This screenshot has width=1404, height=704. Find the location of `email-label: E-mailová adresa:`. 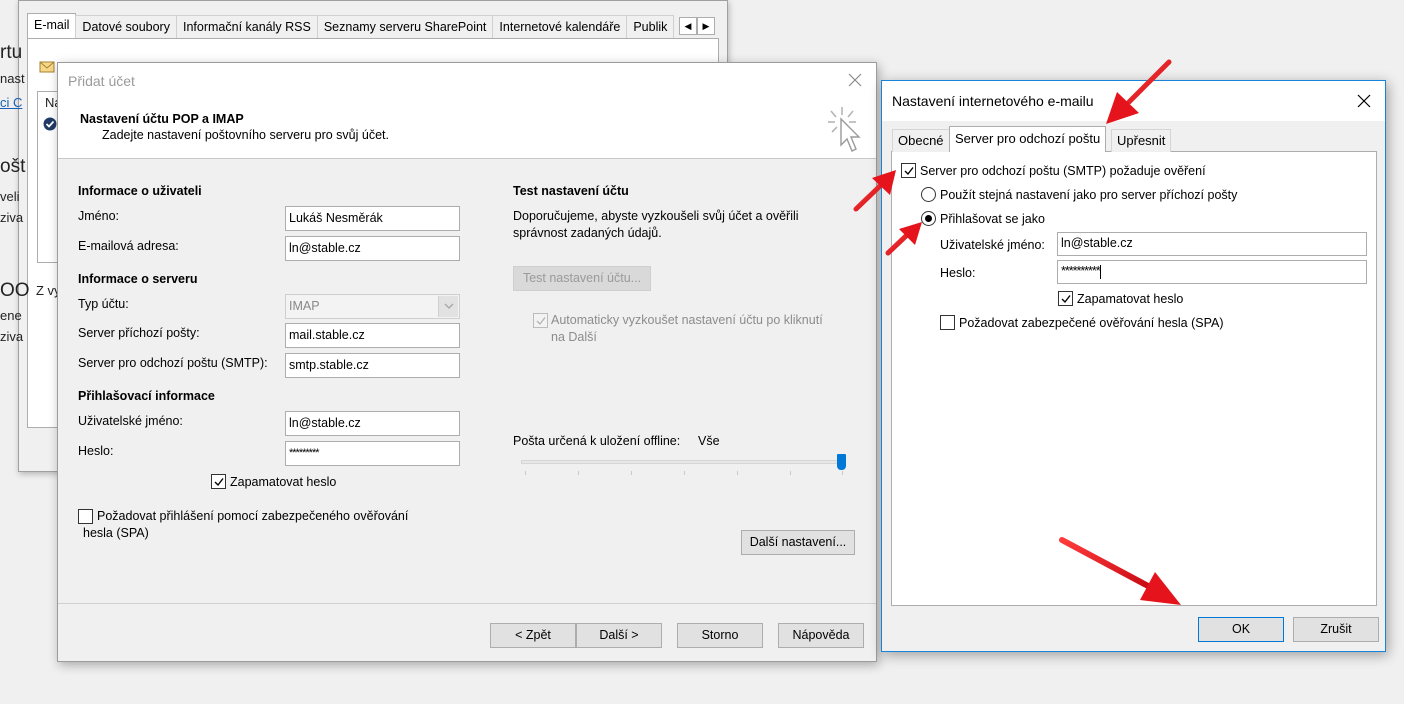

email-label: E-mailová adresa: is located at coordinates (128, 246).